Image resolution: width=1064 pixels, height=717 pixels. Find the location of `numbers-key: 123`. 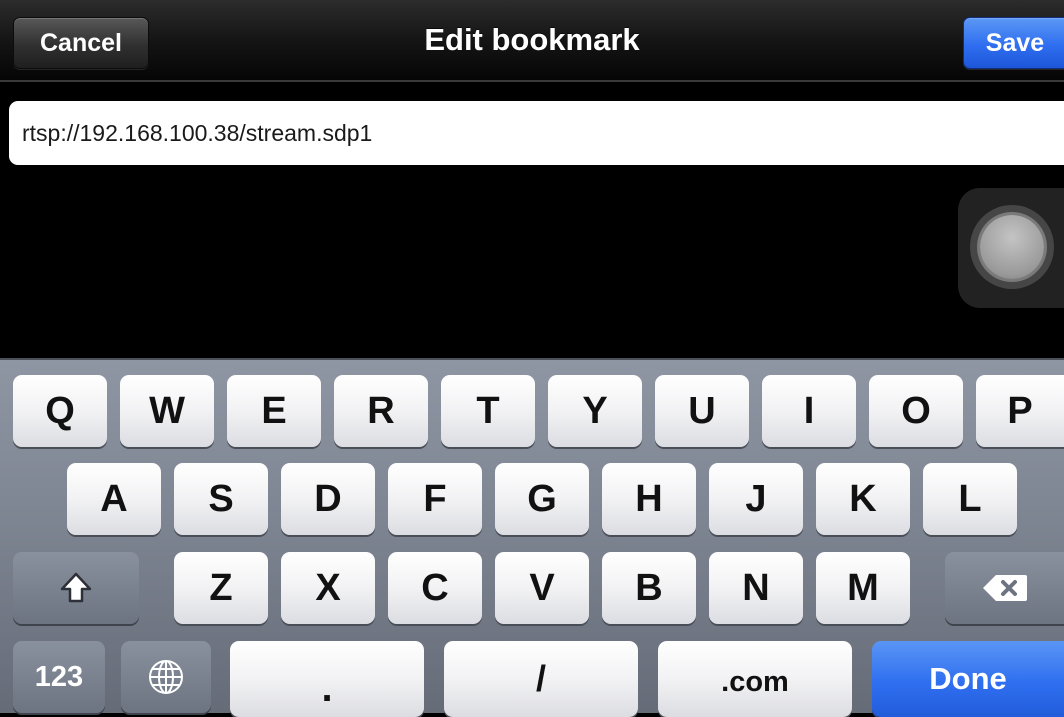

numbers-key: 123 is located at coordinates (59, 677).